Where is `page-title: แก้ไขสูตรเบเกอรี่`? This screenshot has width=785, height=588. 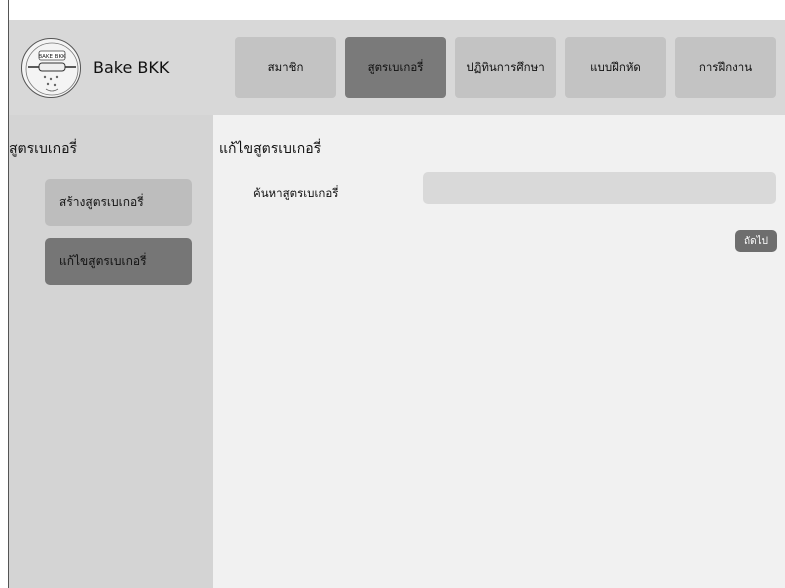
page-title: แก้ไขสูตรเบเกอรี่ is located at coordinates (270, 149).